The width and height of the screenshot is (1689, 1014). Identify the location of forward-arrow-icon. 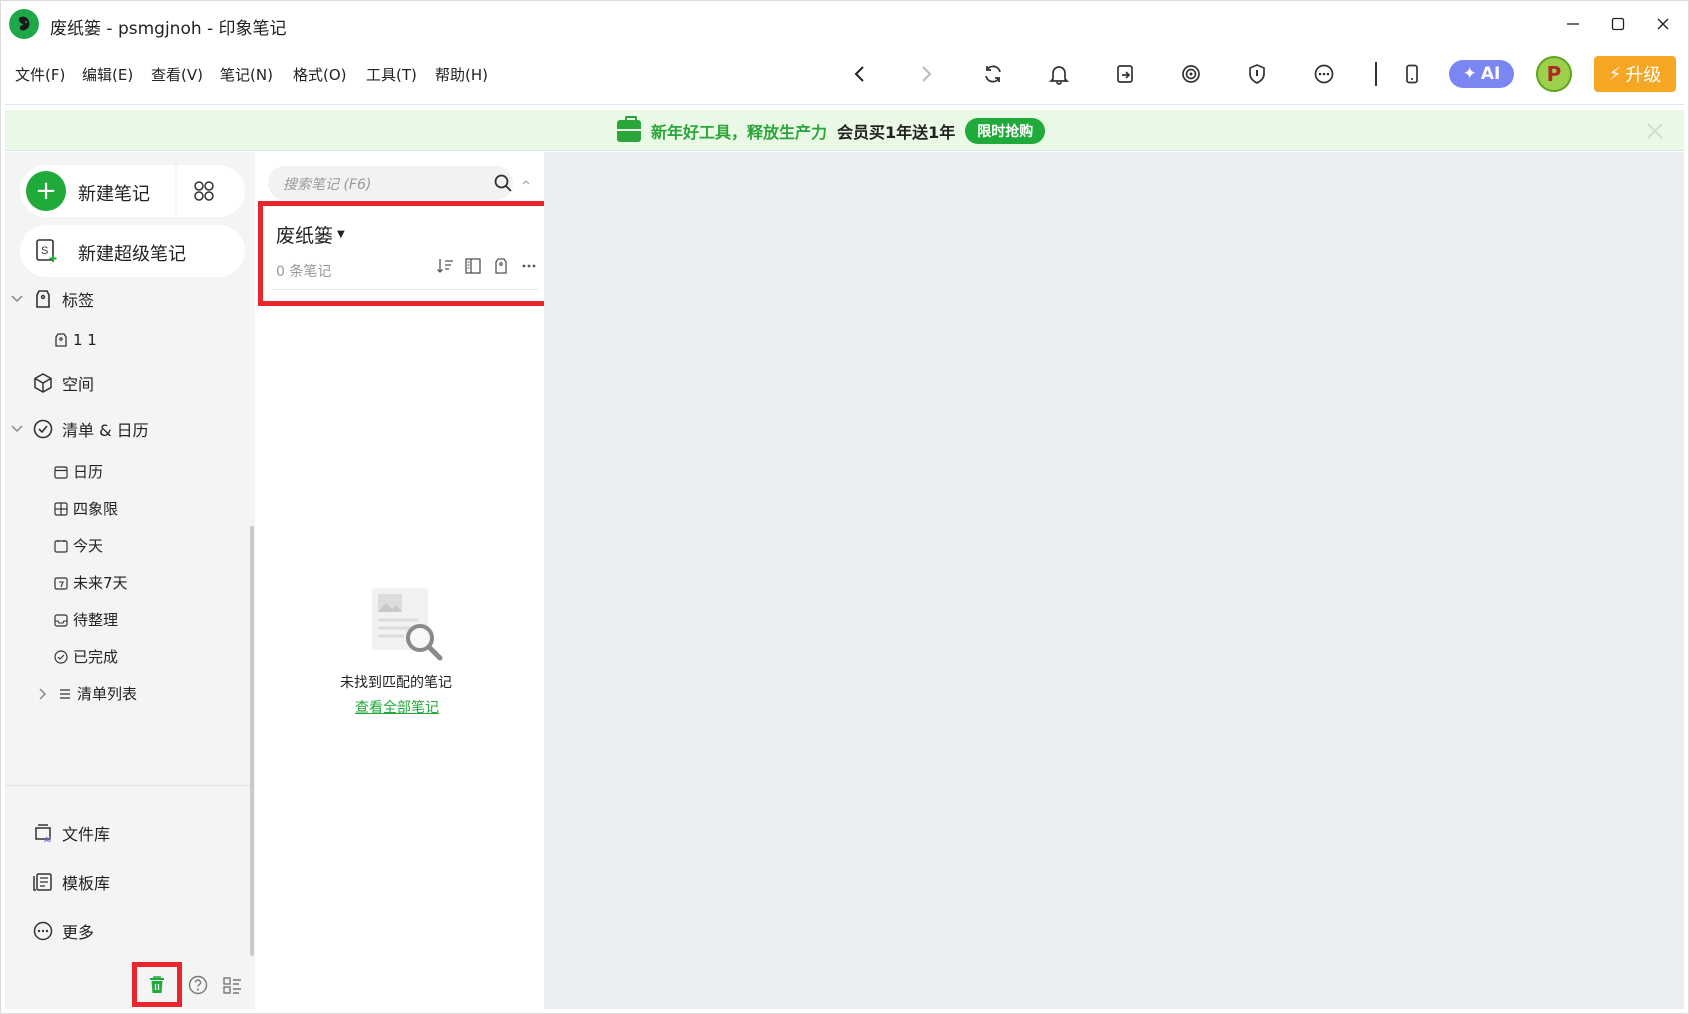
(926, 74).